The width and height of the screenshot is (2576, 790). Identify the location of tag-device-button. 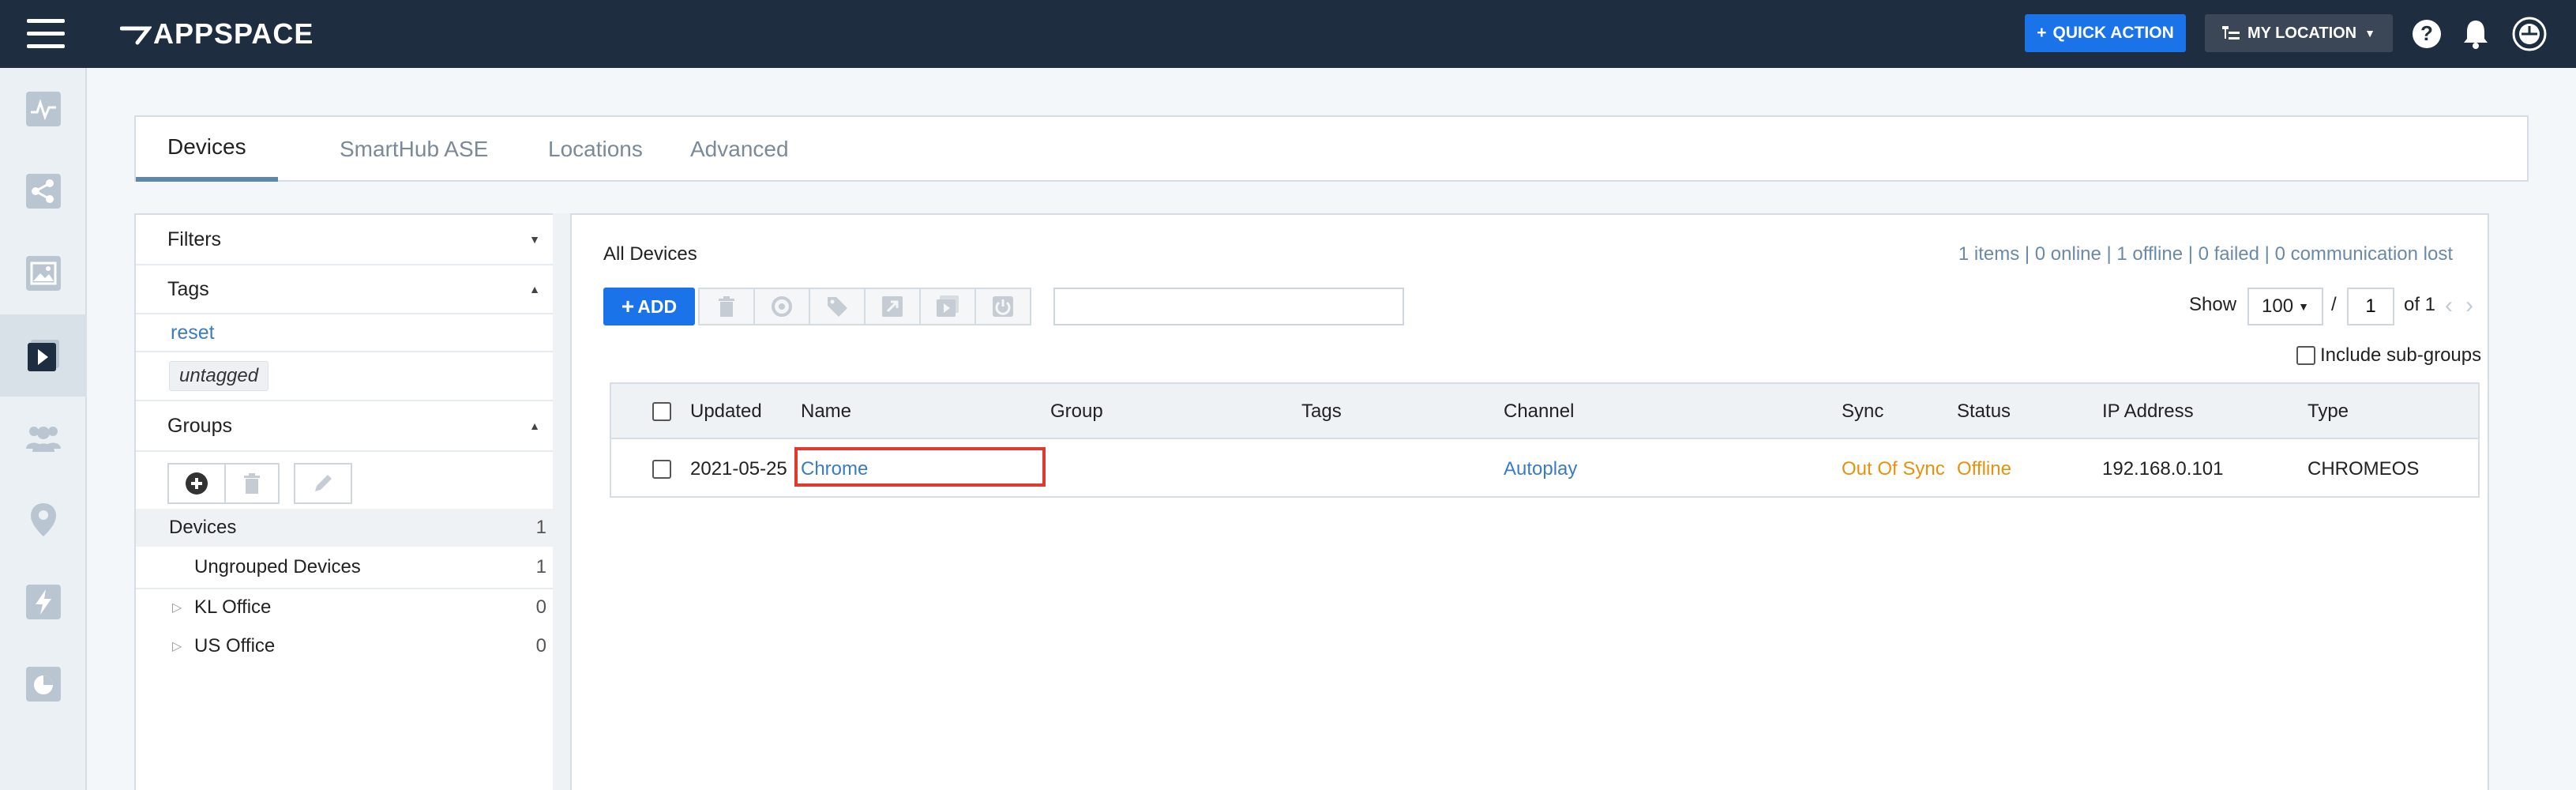
(837, 307).